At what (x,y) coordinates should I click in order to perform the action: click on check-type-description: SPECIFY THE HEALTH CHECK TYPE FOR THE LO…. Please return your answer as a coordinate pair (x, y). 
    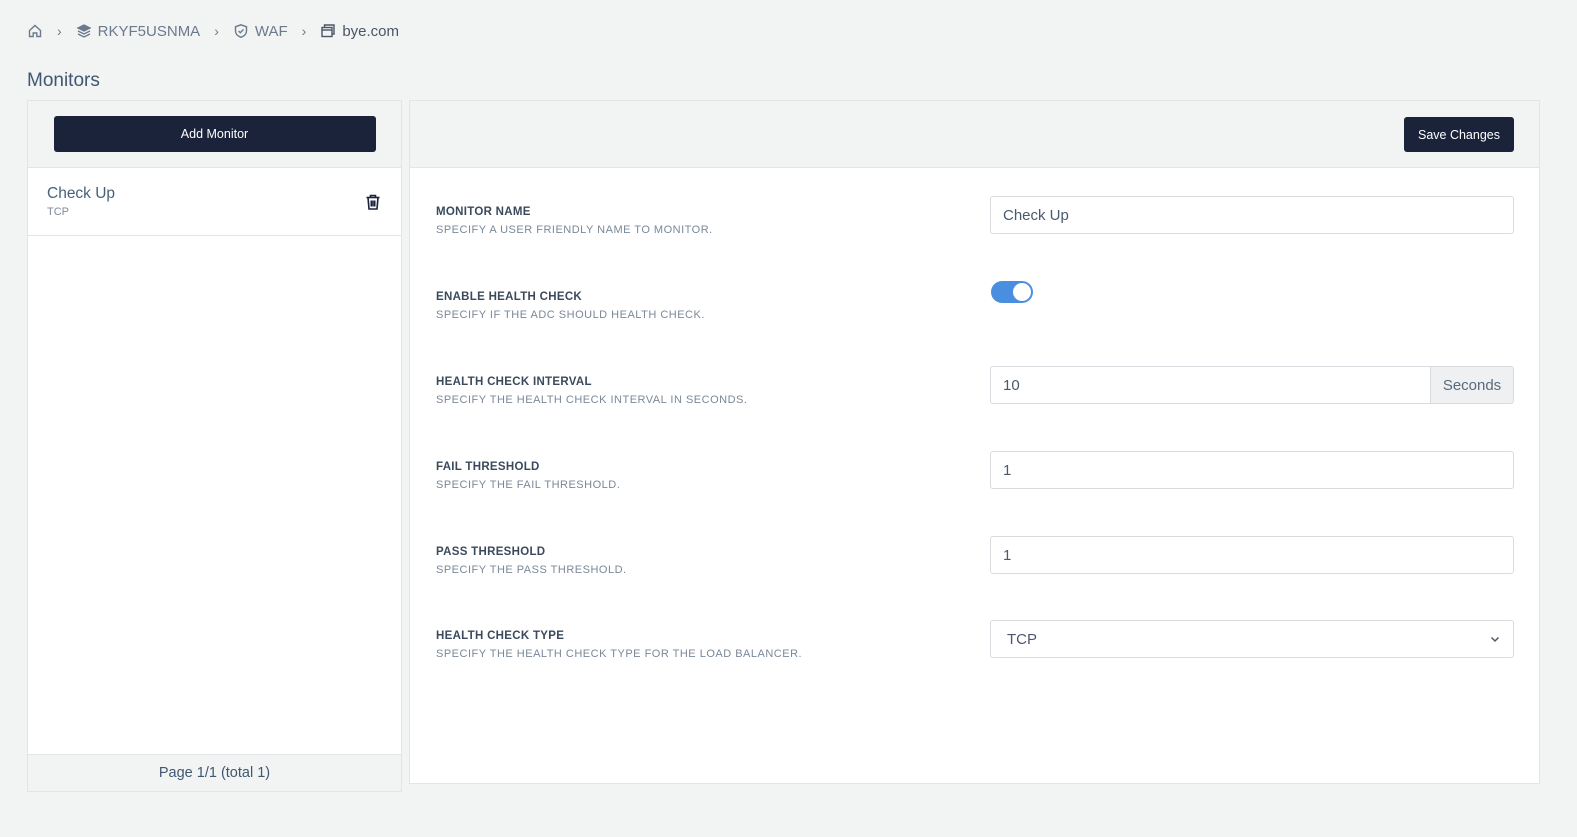
    Looking at the image, I should click on (619, 654).